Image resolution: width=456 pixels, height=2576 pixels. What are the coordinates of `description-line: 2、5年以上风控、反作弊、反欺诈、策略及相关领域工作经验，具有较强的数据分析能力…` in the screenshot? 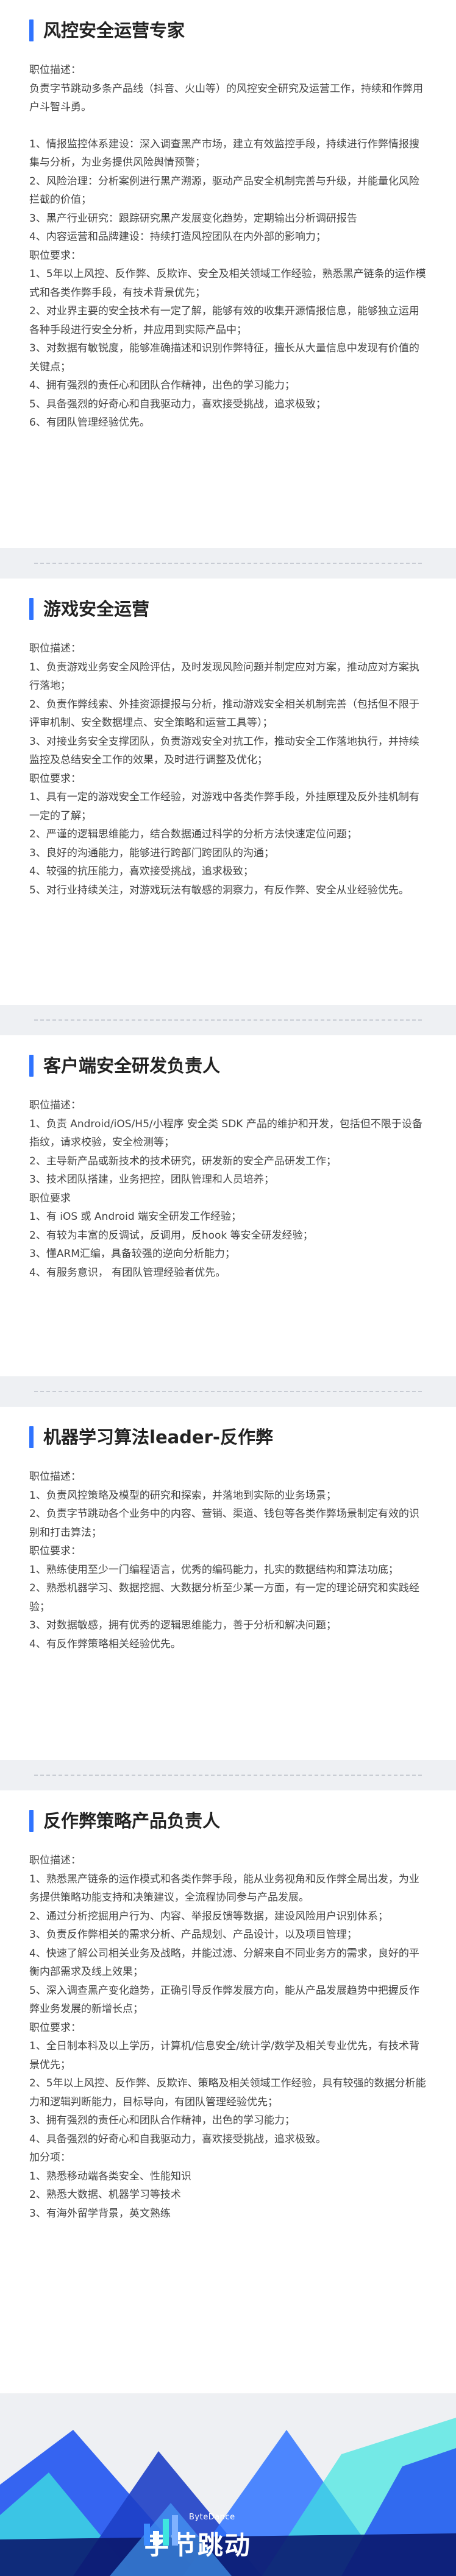 It's located at (227, 2092).